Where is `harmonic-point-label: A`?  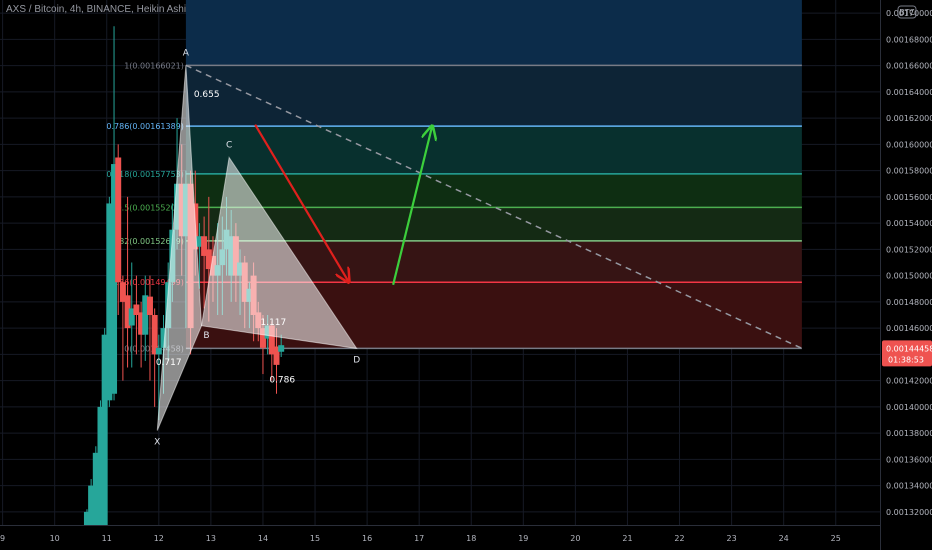 harmonic-point-label: A is located at coordinates (186, 53).